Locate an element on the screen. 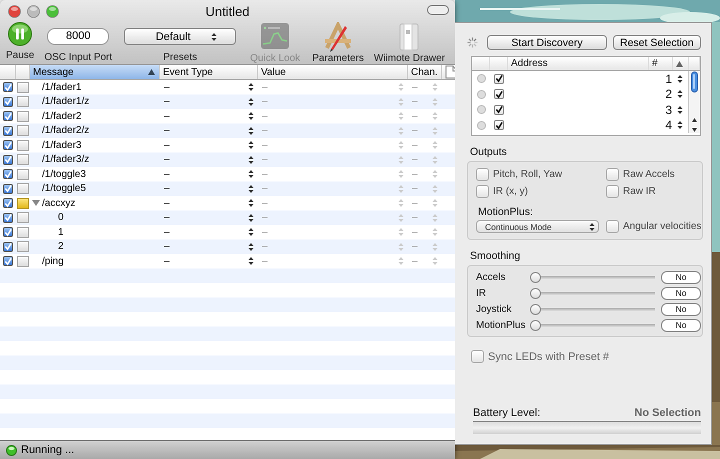 The image size is (720, 459). port-label: OSC Input Port is located at coordinates (78, 57).